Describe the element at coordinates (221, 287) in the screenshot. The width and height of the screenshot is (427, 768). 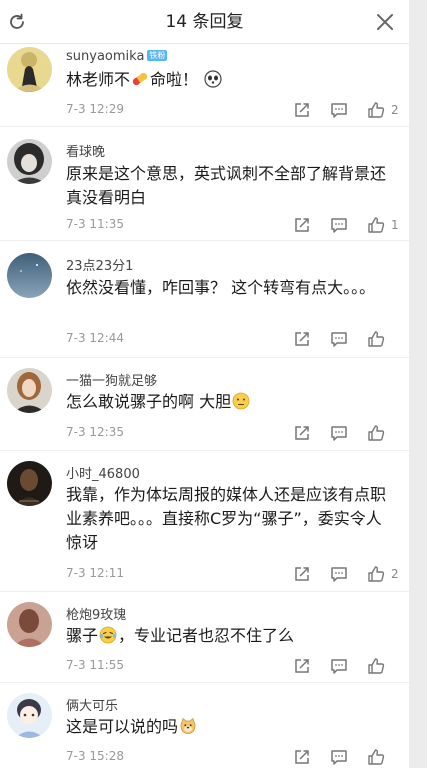
I see `comment-text: 依然没看懂，咋回事？ 这个转弯有点大。。。` at that location.